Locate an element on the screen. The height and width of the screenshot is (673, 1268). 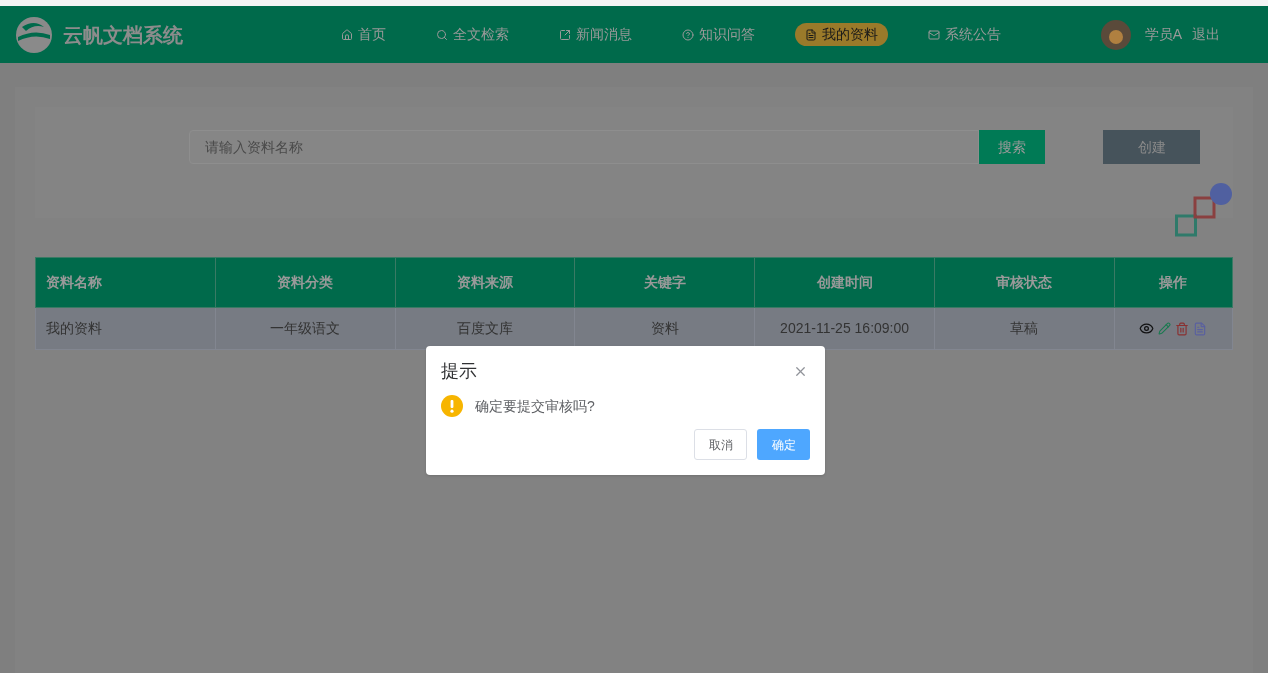
logo-text: 云帆文档系统 is located at coordinates (123, 35).